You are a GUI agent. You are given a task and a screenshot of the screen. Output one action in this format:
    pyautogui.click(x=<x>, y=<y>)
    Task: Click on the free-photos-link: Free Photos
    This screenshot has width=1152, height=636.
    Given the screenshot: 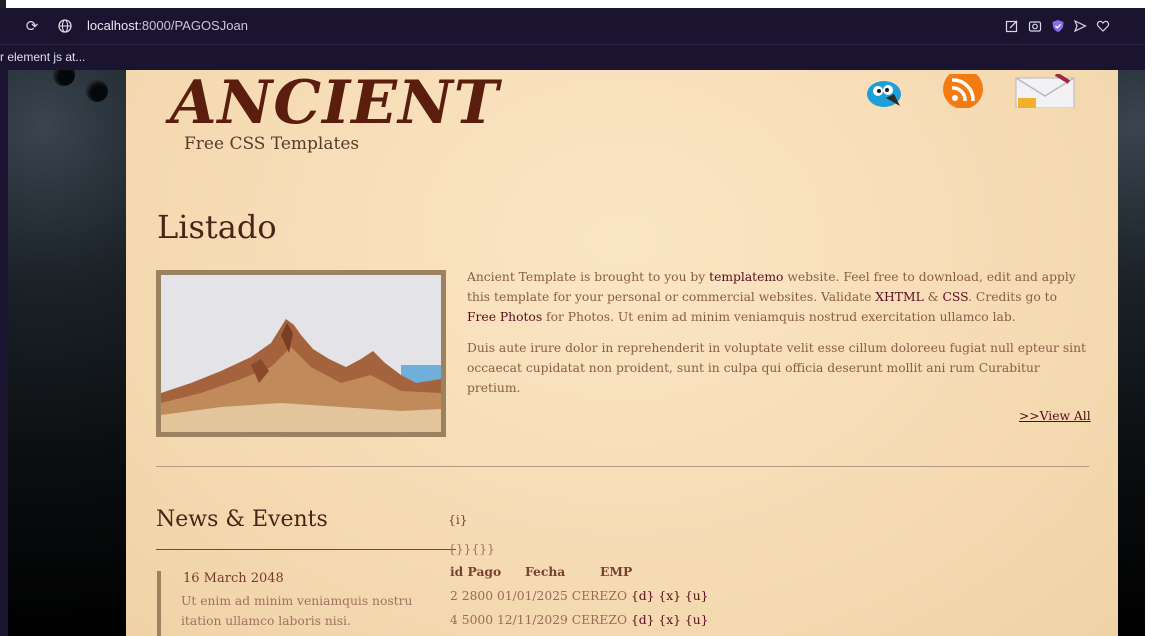 What is the action you would take?
    pyautogui.click(x=504, y=317)
    